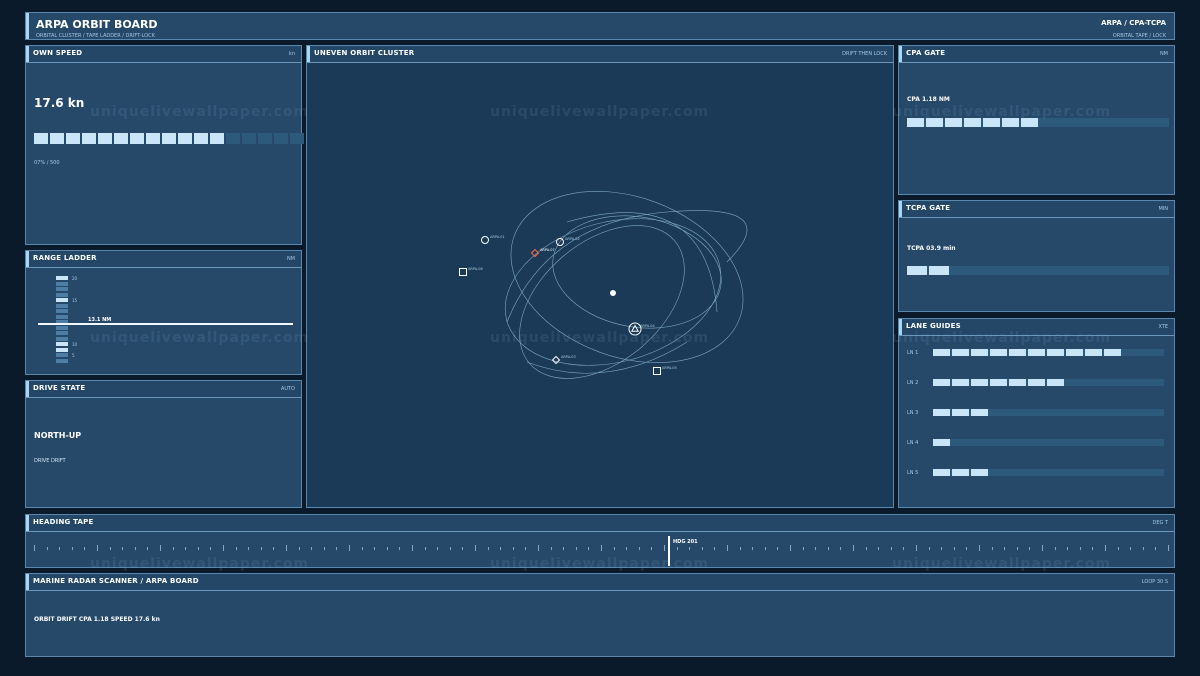  What do you see at coordinates (116, 581) in the screenshot?
I see `footer-title: MARINE RADAR SCANNER / ARPA BOARD` at bounding box center [116, 581].